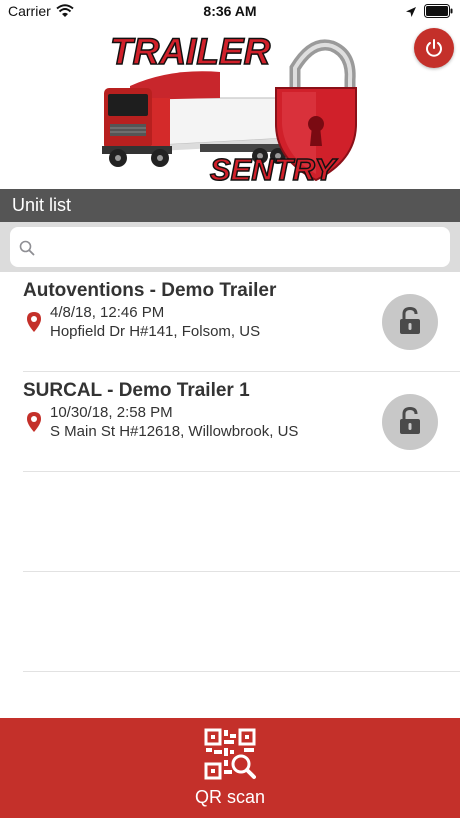  What do you see at coordinates (190, 51) in the screenshot?
I see `logo-word-top: TRAILER` at bounding box center [190, 51].